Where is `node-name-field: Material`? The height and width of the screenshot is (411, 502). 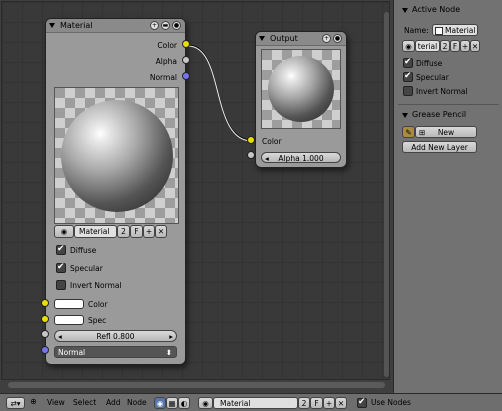
node-name-field: Material is located at coordinates (455, 30).